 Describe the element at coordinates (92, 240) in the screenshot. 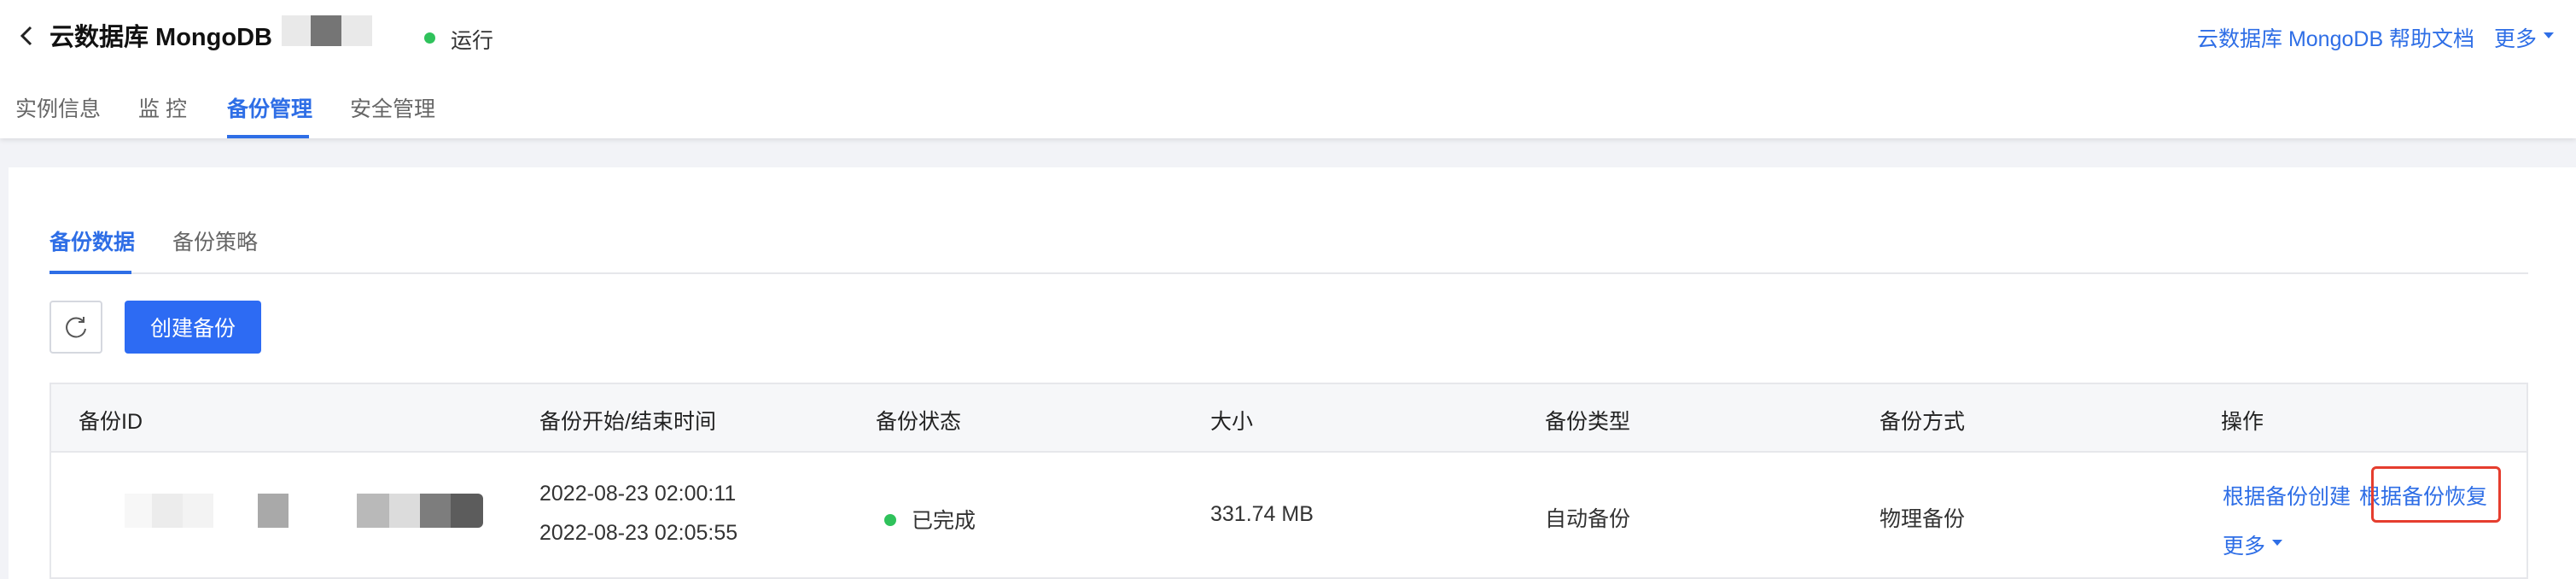

I see `subtab-backup-data: 备份数据` at that location.